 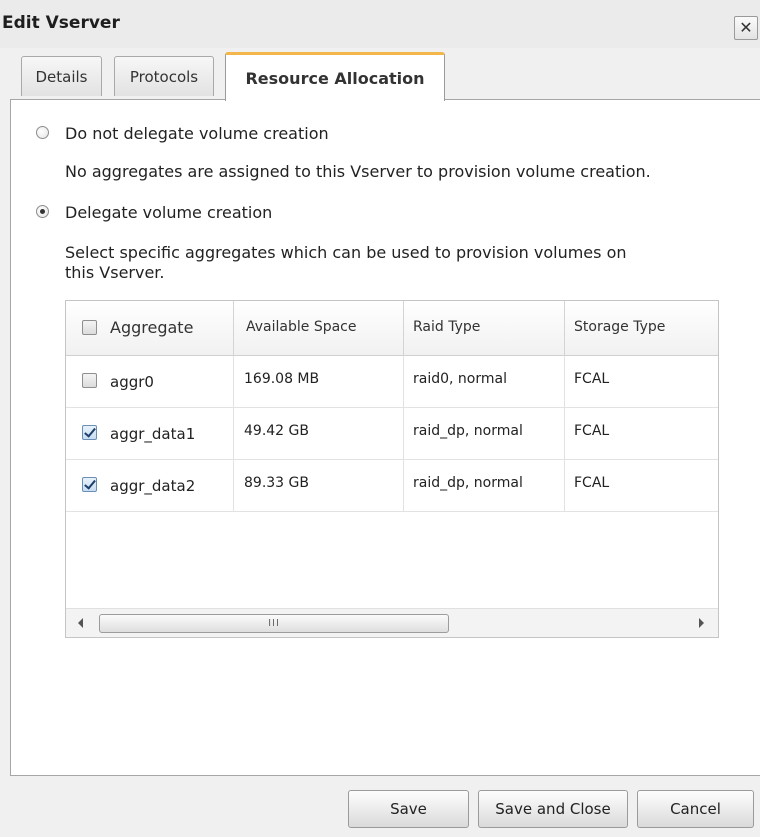 I want to click on tab-details: Details, so click(x=61, y=76).